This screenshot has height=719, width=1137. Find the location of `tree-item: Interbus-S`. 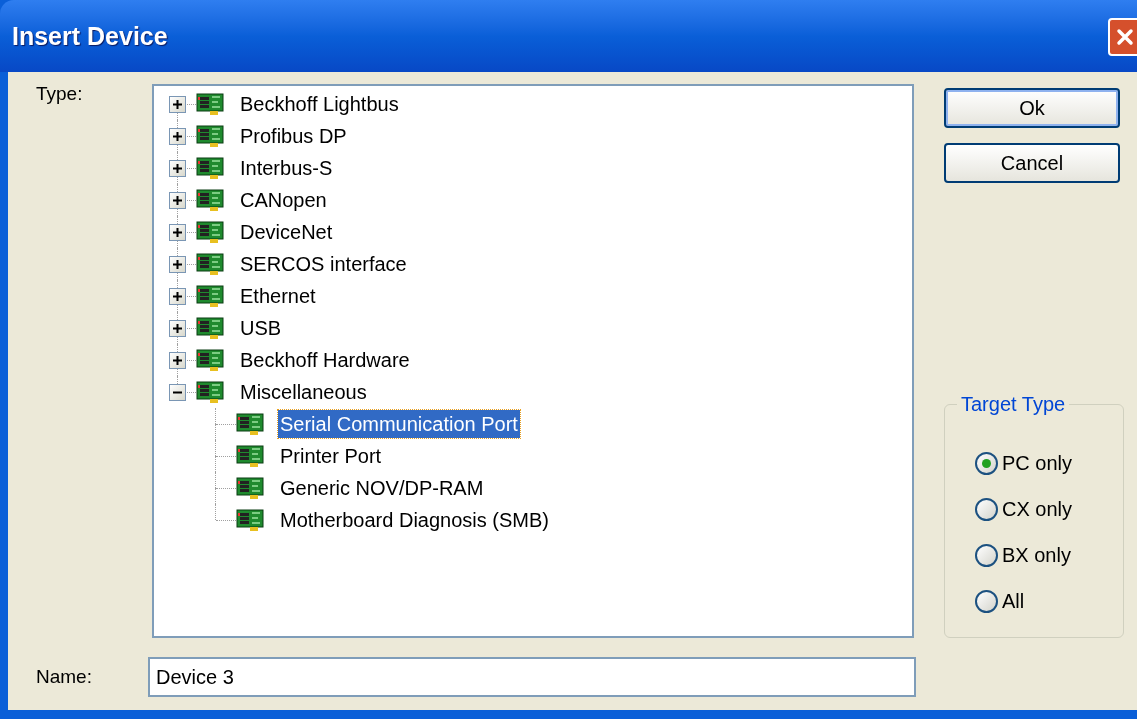

tree-item: Interbus-S is located at coordinates (286, 168).